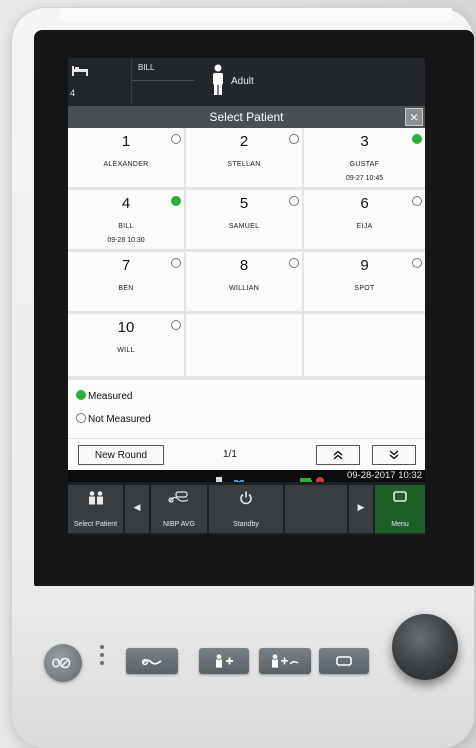 The width and height of the screenshot is (476, 748). What do you see at coordinates (244, 219) in the screenshot?
I see `patient-cell-5: 5 SAMUEL` at bounding box center [244, 219].